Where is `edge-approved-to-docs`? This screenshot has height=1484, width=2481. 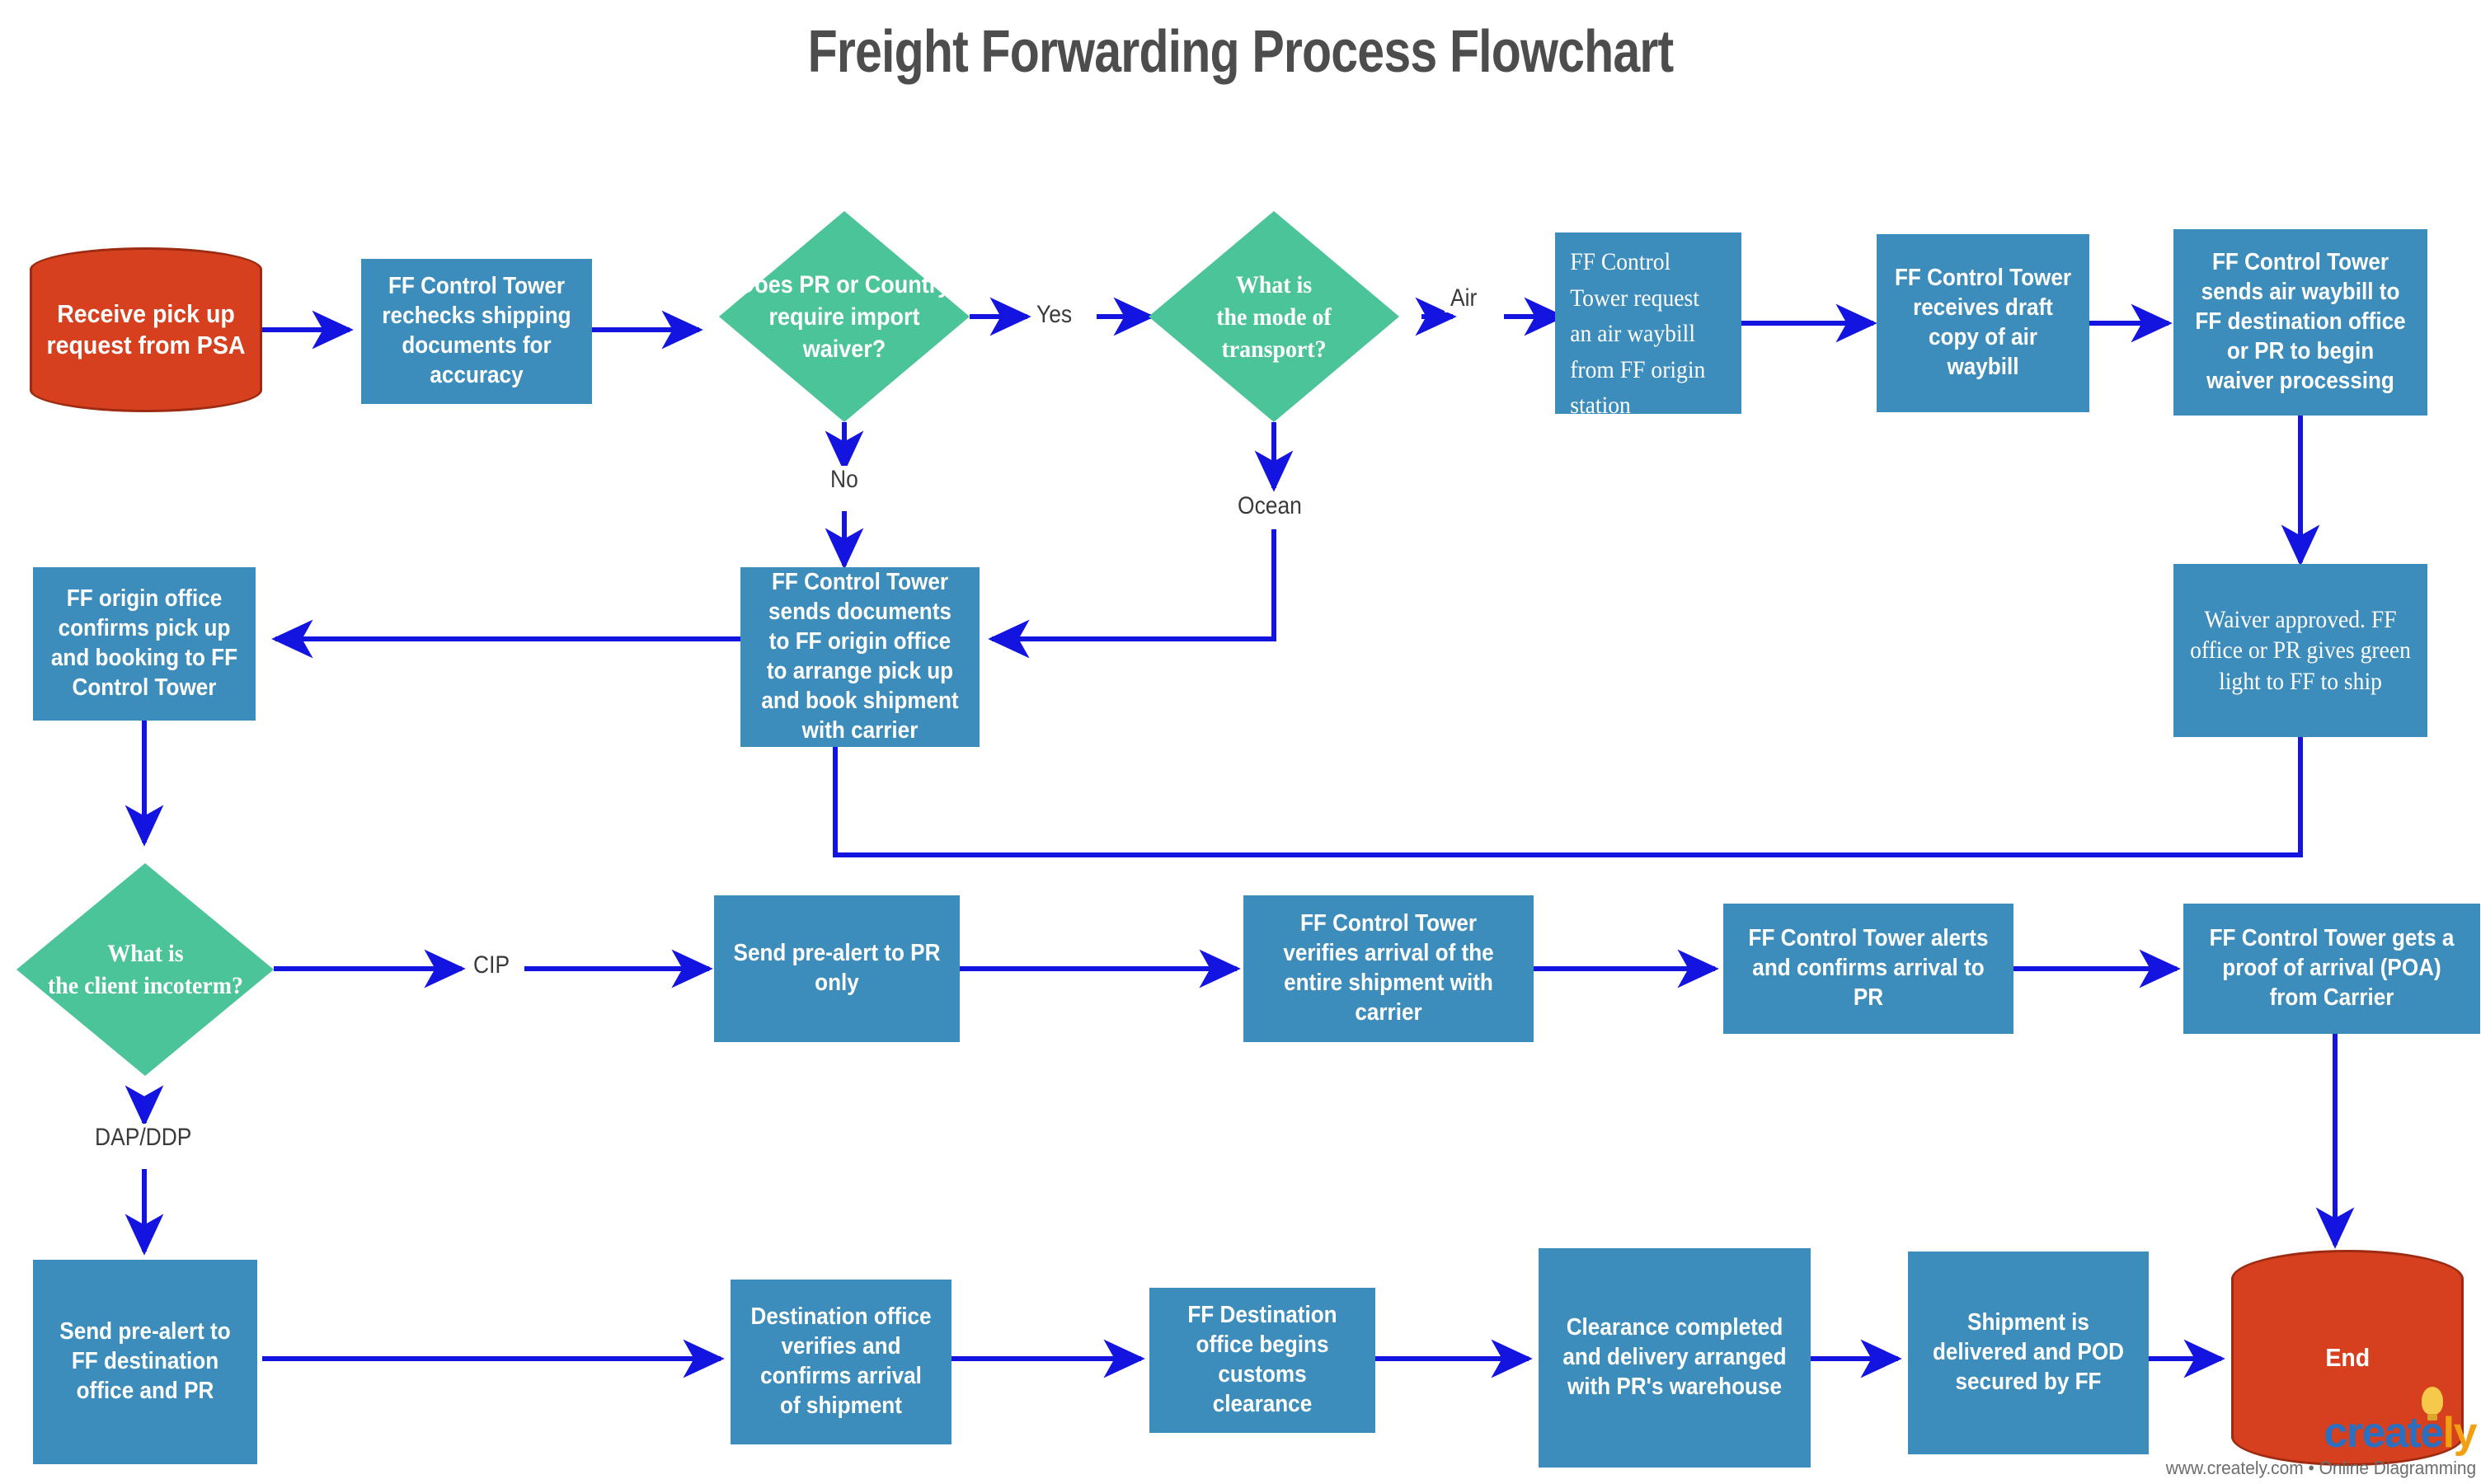
edge-approved-to-docs is located at coordinates (1568, 797).